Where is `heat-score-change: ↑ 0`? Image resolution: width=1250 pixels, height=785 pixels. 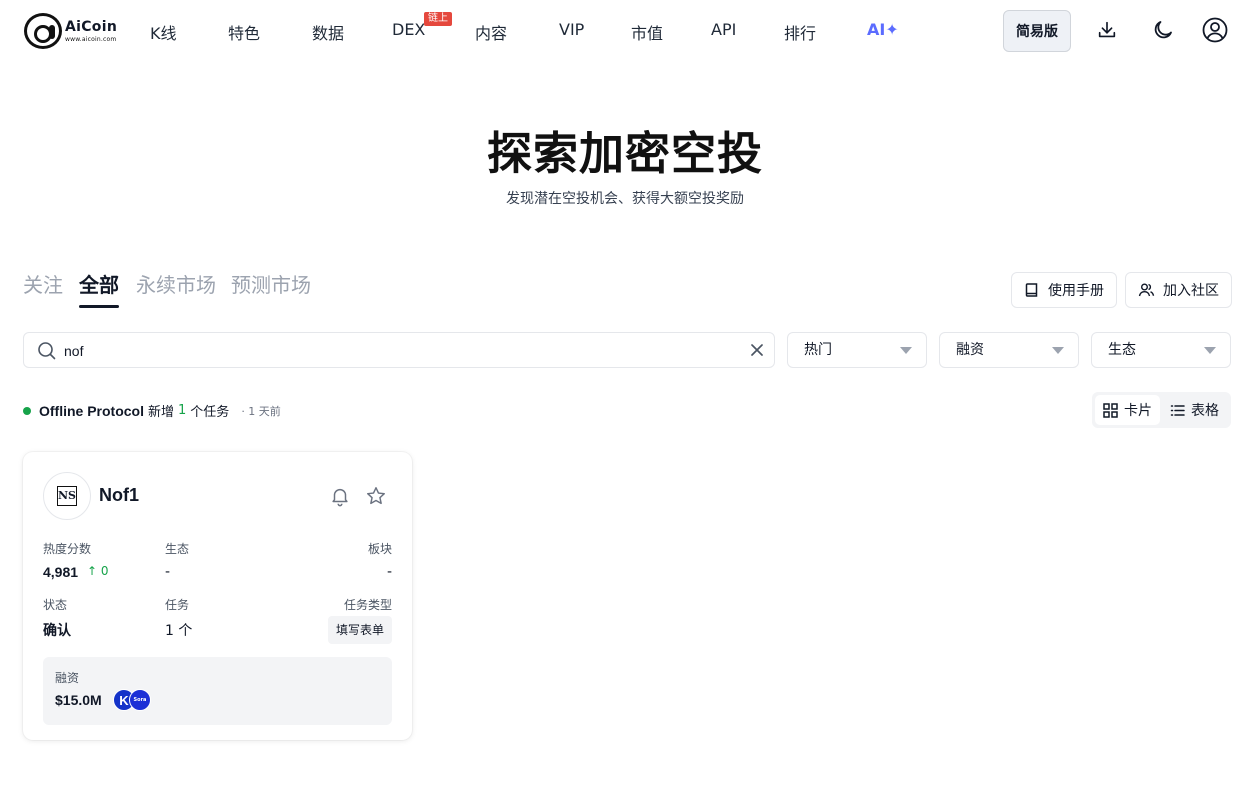 heat-score-change: ↑ 0 is located at coordinates (98, 571).